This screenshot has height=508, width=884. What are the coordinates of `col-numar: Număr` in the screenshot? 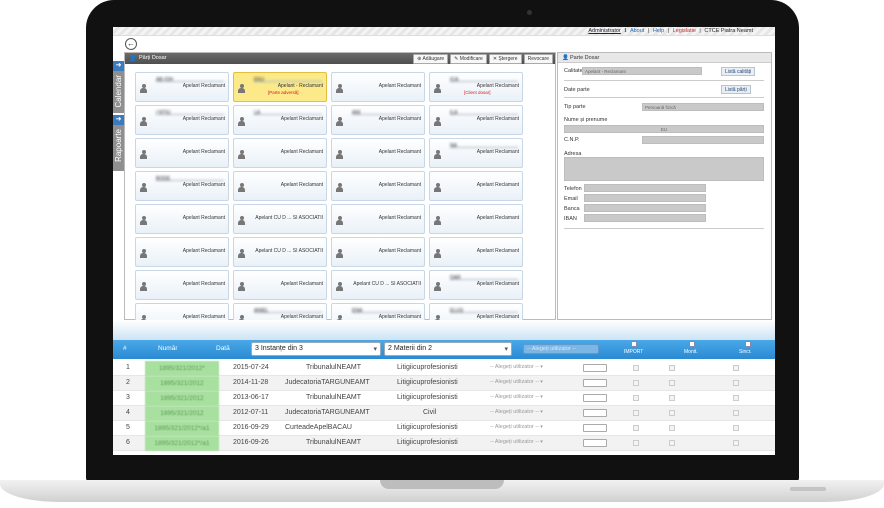 It's located at (168, 348).